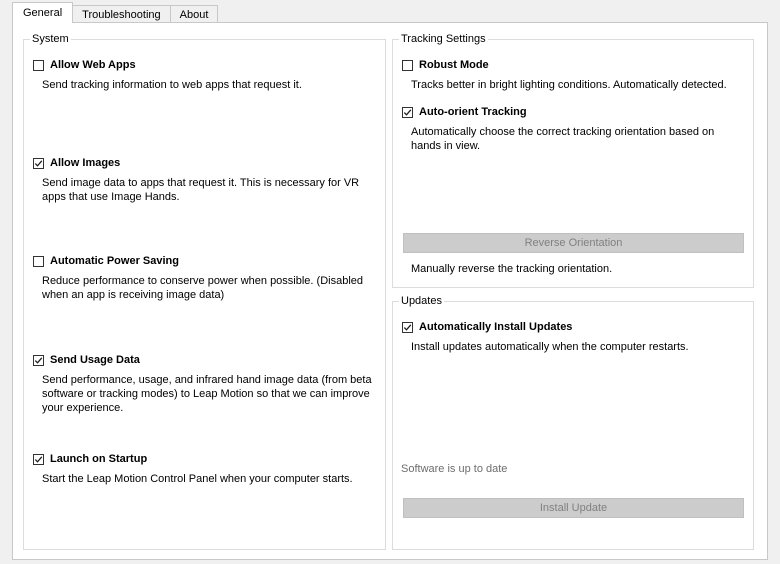 The image size is (780, 564). I want to click on auto-orient-tracking-checkbox, so click(407, 112).